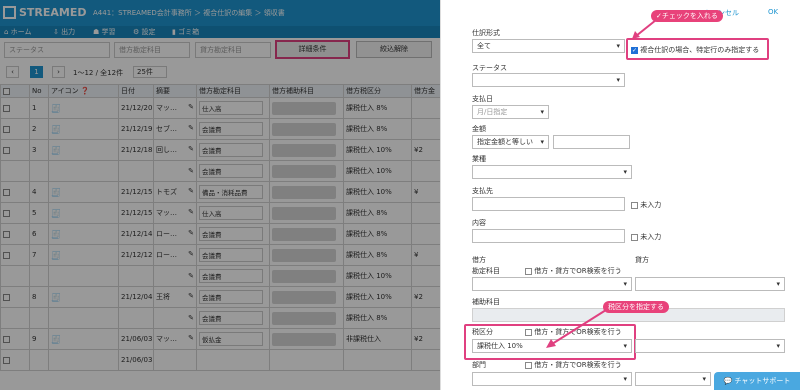  I want to click on credit-label: 貸方, so click(642, 260).